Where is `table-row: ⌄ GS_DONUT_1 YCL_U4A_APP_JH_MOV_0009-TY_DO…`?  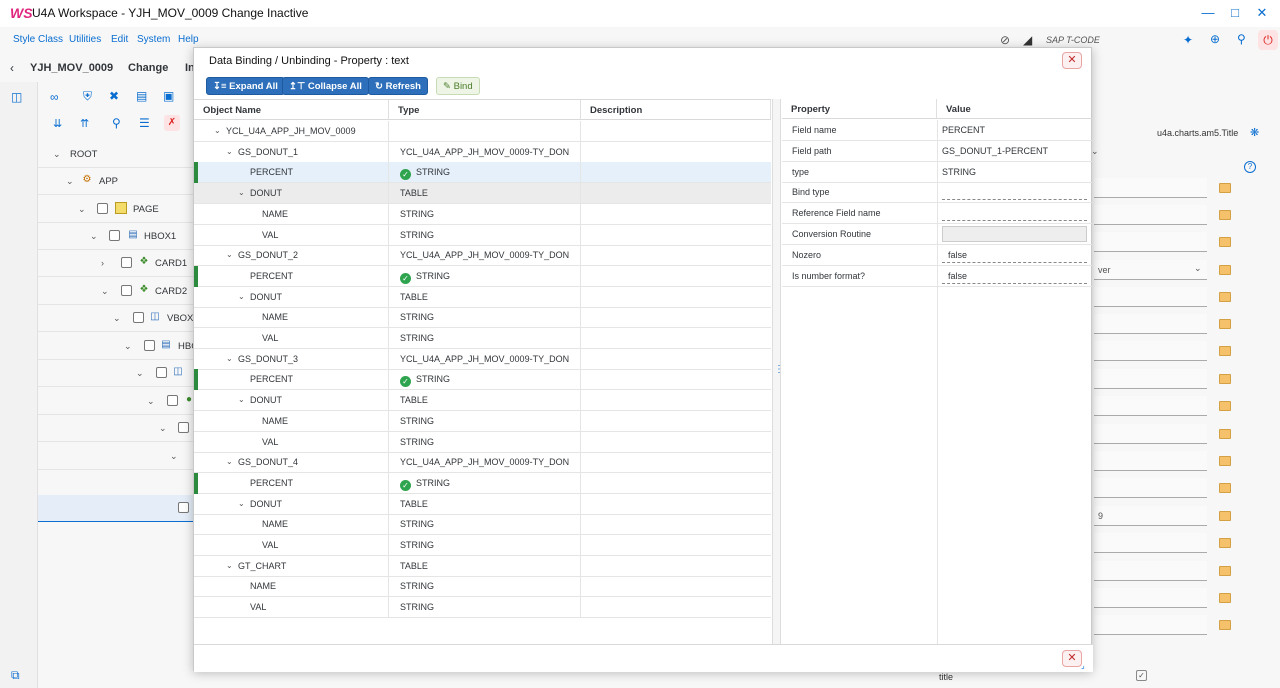
table-row: ⌄ GS_DONUT_1 YCL_U4A_APP_JH_MOV_0009-TY_DO… is located at coordinates (482, 152).